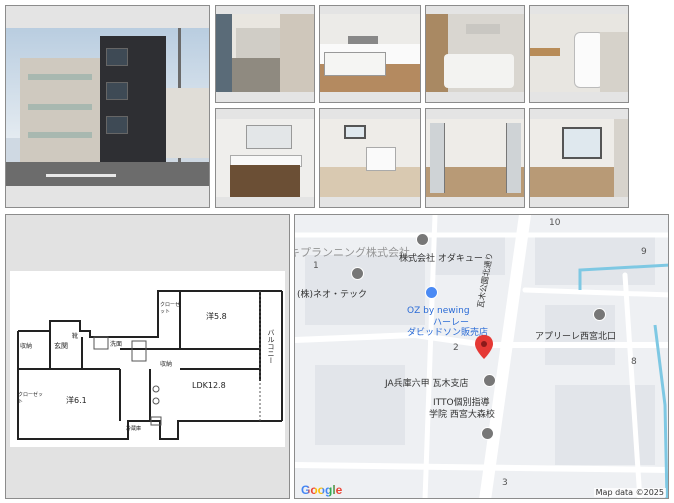 The image size is (674, 503). Describe the element at coordinates (422, 239) in the screenshot. I see `odakyu-pin-icon` at that location.